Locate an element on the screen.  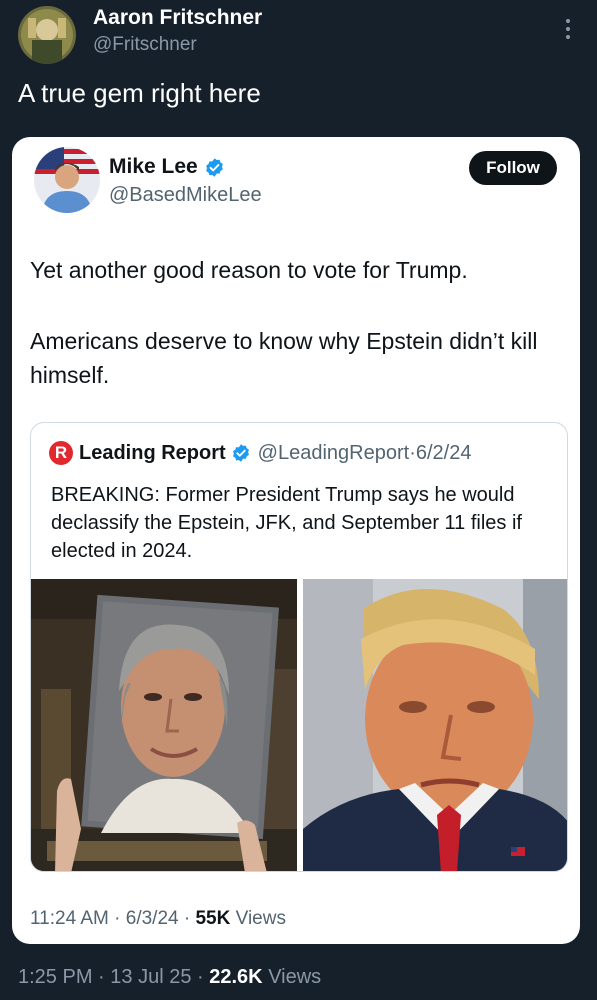
author-handle: @Fritschner is located at coordinates (145, 45).